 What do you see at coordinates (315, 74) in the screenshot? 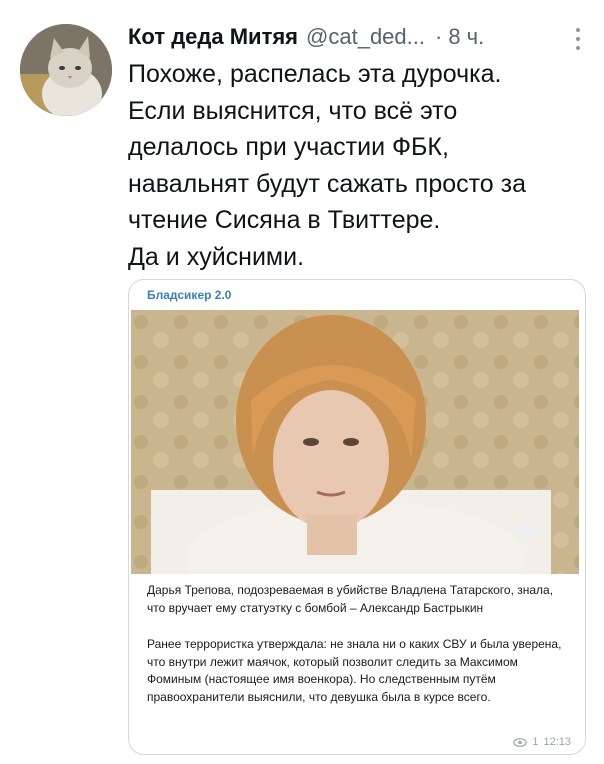
I see `tweet-text-line: Похоже, распелась эта дурочка.` at bounding box center [315, 74].